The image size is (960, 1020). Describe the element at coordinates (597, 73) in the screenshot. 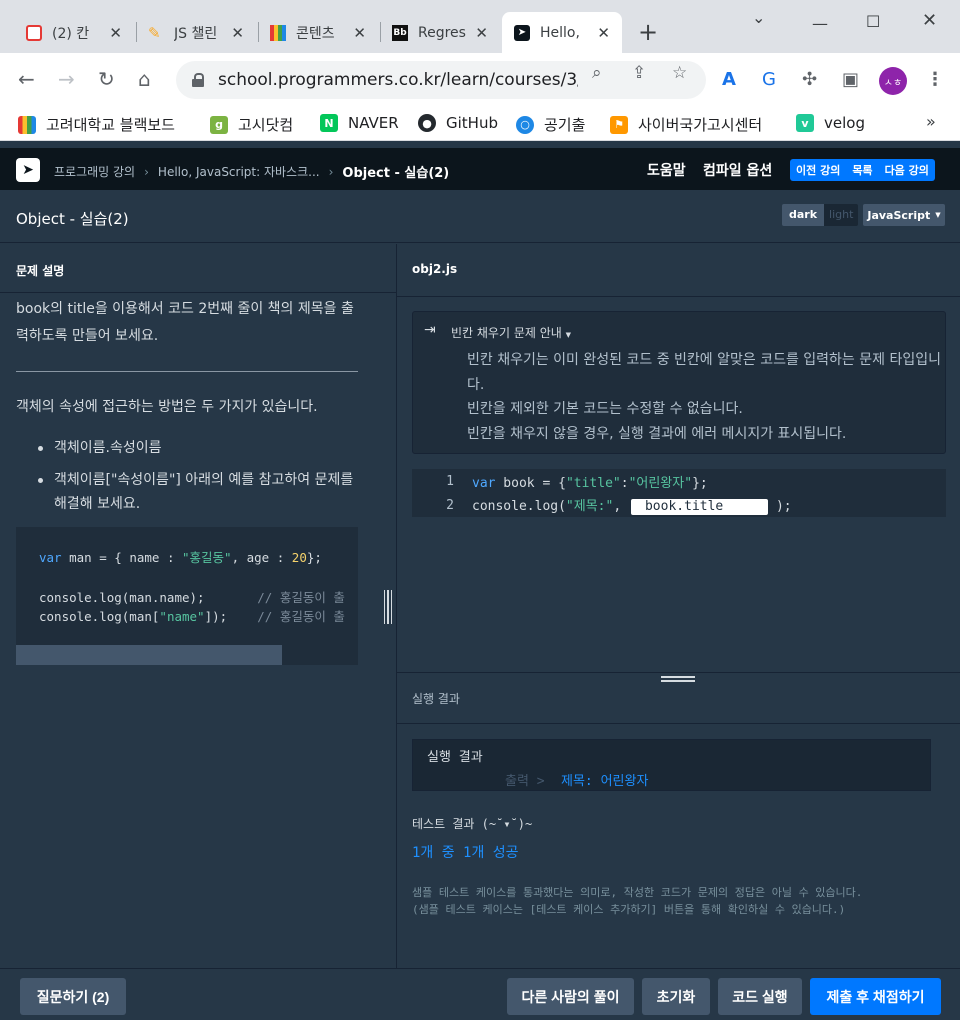

I see `zoom-icon: ⌕` at that location.